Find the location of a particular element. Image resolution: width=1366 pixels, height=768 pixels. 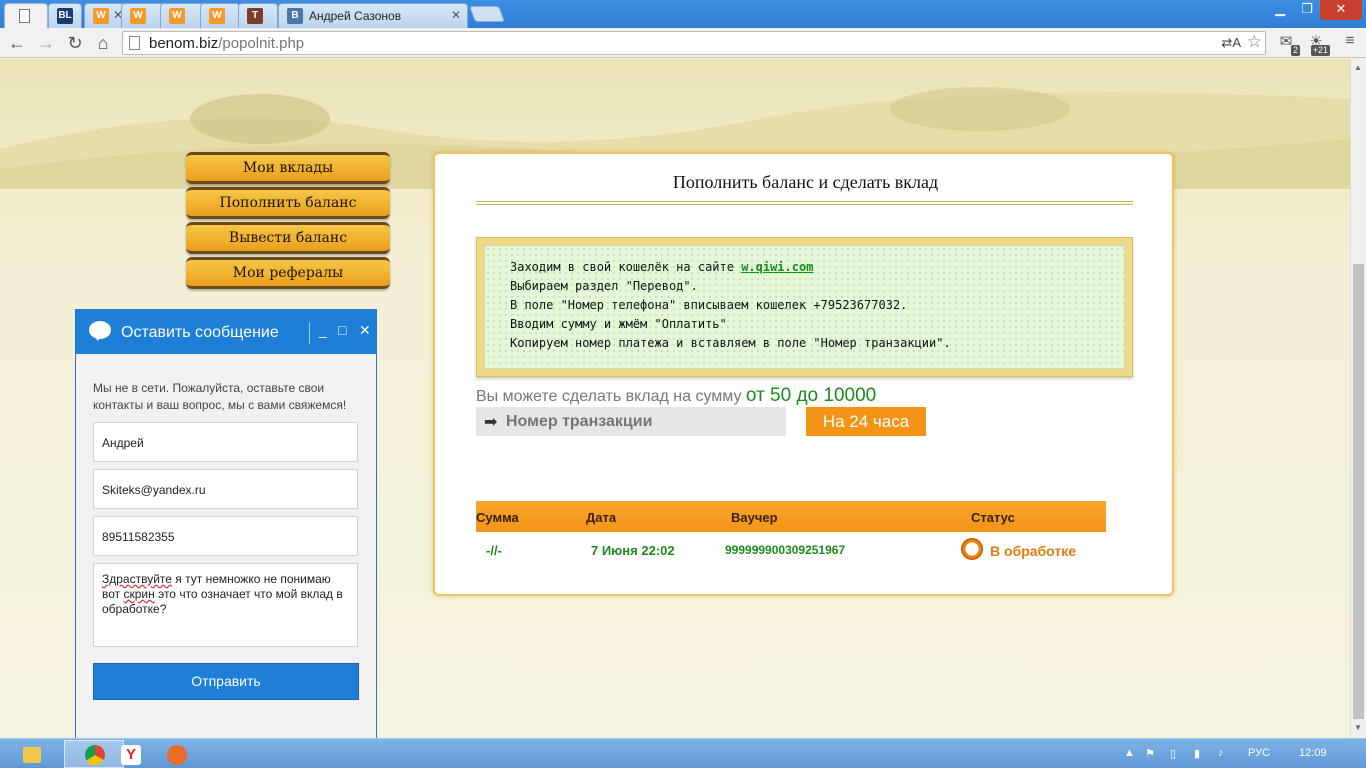

transaction-number-input is located at coordinates (631, 421).